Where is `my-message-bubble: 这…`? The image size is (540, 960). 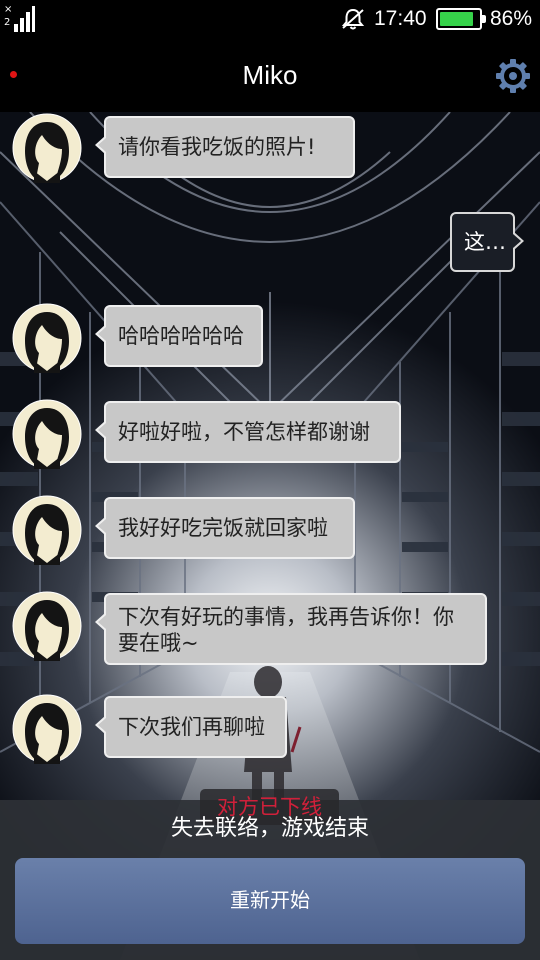
my-message-bubble: 这… is located at coordinates (487, 242).